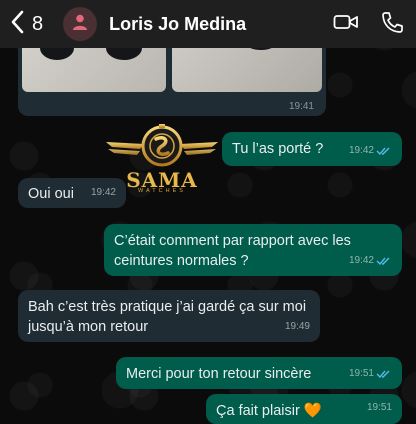 This screenshot has height=424, width=416. I want to click on message-meta: 19:49, so click(297, 327).